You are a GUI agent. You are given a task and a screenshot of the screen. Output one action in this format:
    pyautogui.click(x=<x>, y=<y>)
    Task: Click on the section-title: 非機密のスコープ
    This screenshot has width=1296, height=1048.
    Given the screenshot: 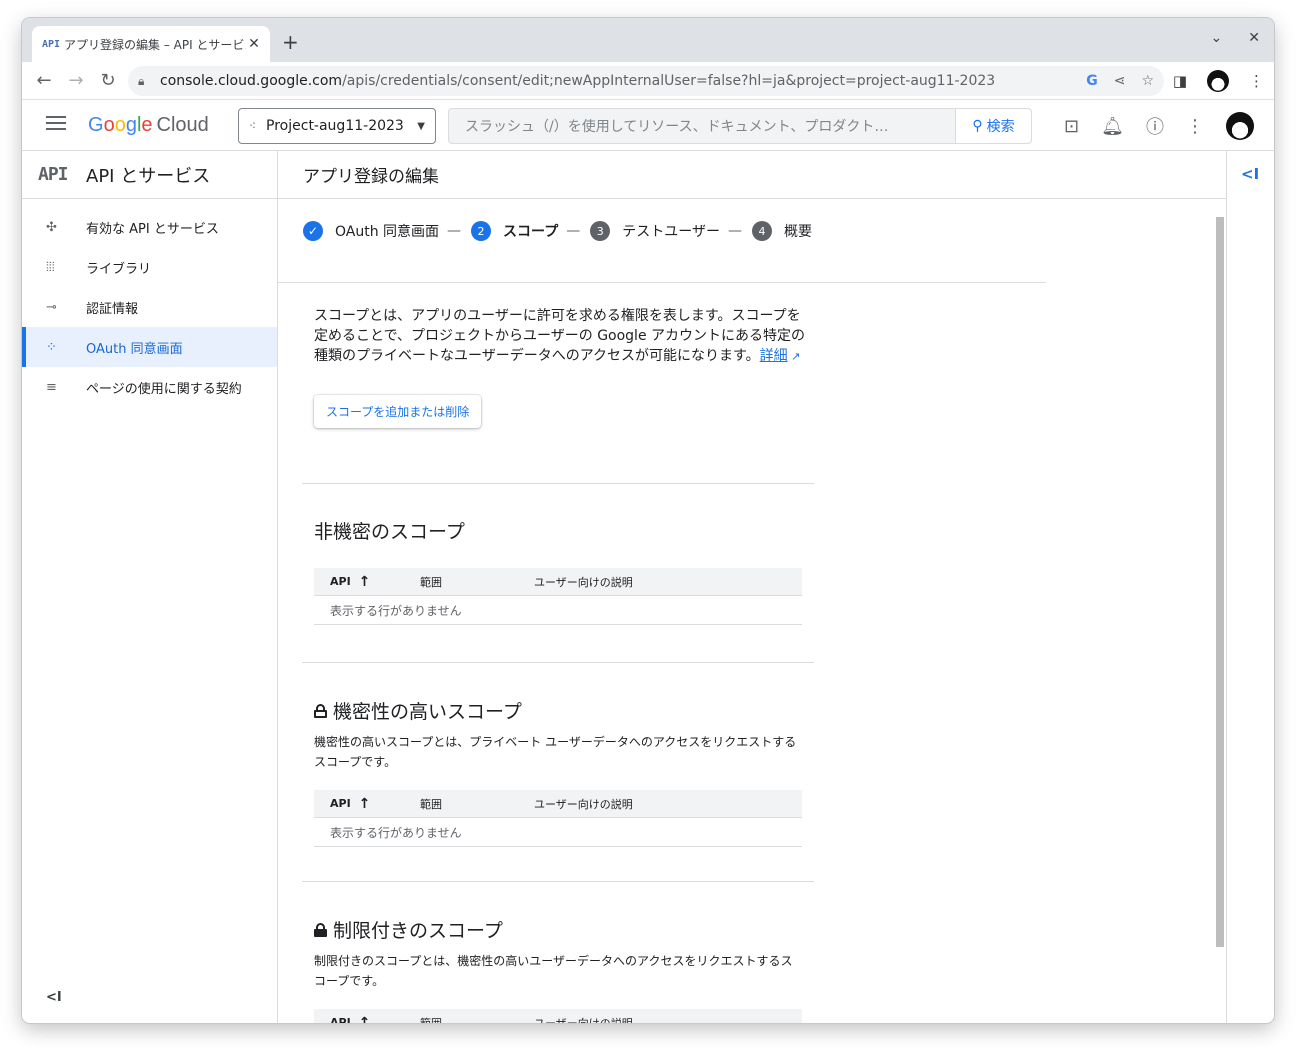 What is the action you would take?
    pyautogui.click(x=389, y=532)
    